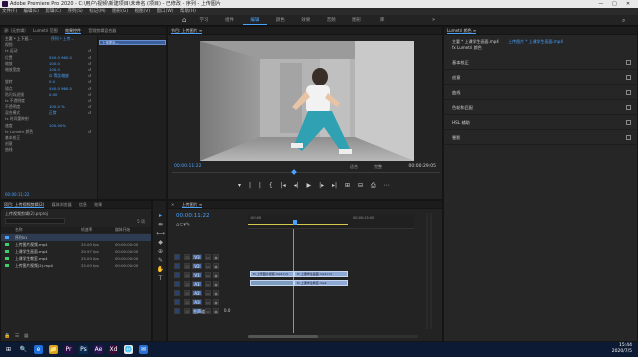 The height and width of the screenshot is (357, 638). I want to click on after-effects-icon: Ae, so click(98, 349).